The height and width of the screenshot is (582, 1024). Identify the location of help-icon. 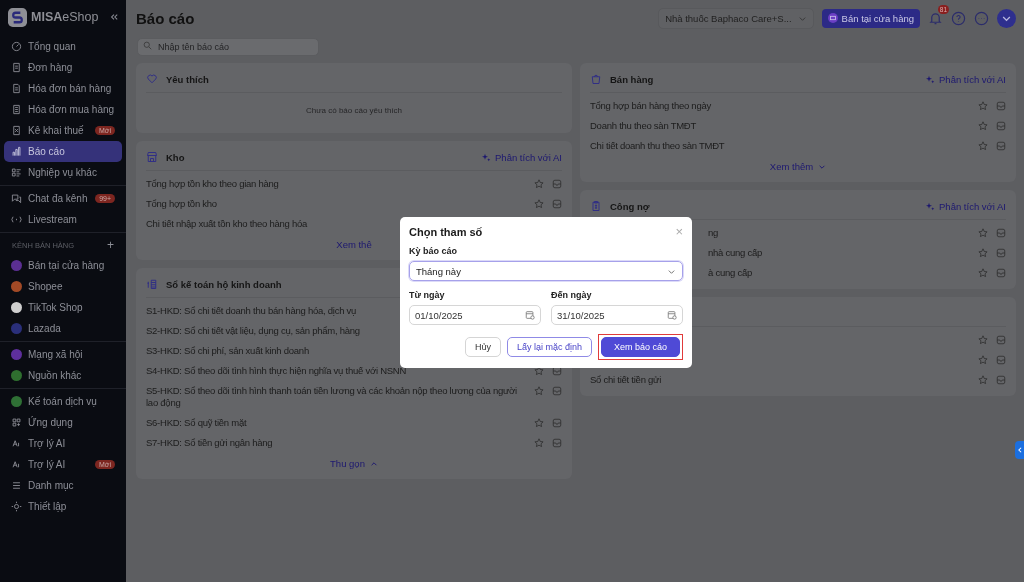
(958, 18).